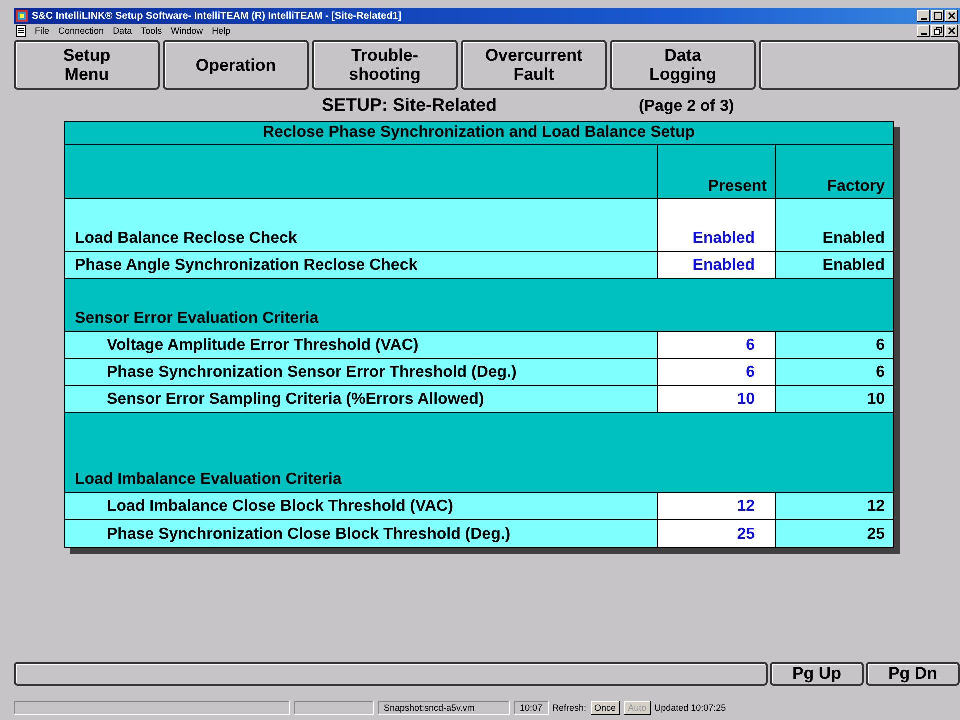 The image size is (960, 720). What do you see at coordinates (309, 535) in the screenshot?
I see `setting-label: Phase Synchronization Close Block Threshold (Deg.)` at bounding box center [309, 535].